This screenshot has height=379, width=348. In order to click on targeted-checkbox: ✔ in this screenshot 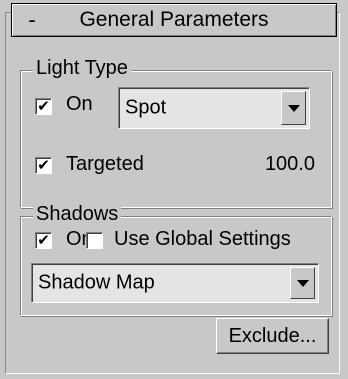, I will do `click(43, 165)`.